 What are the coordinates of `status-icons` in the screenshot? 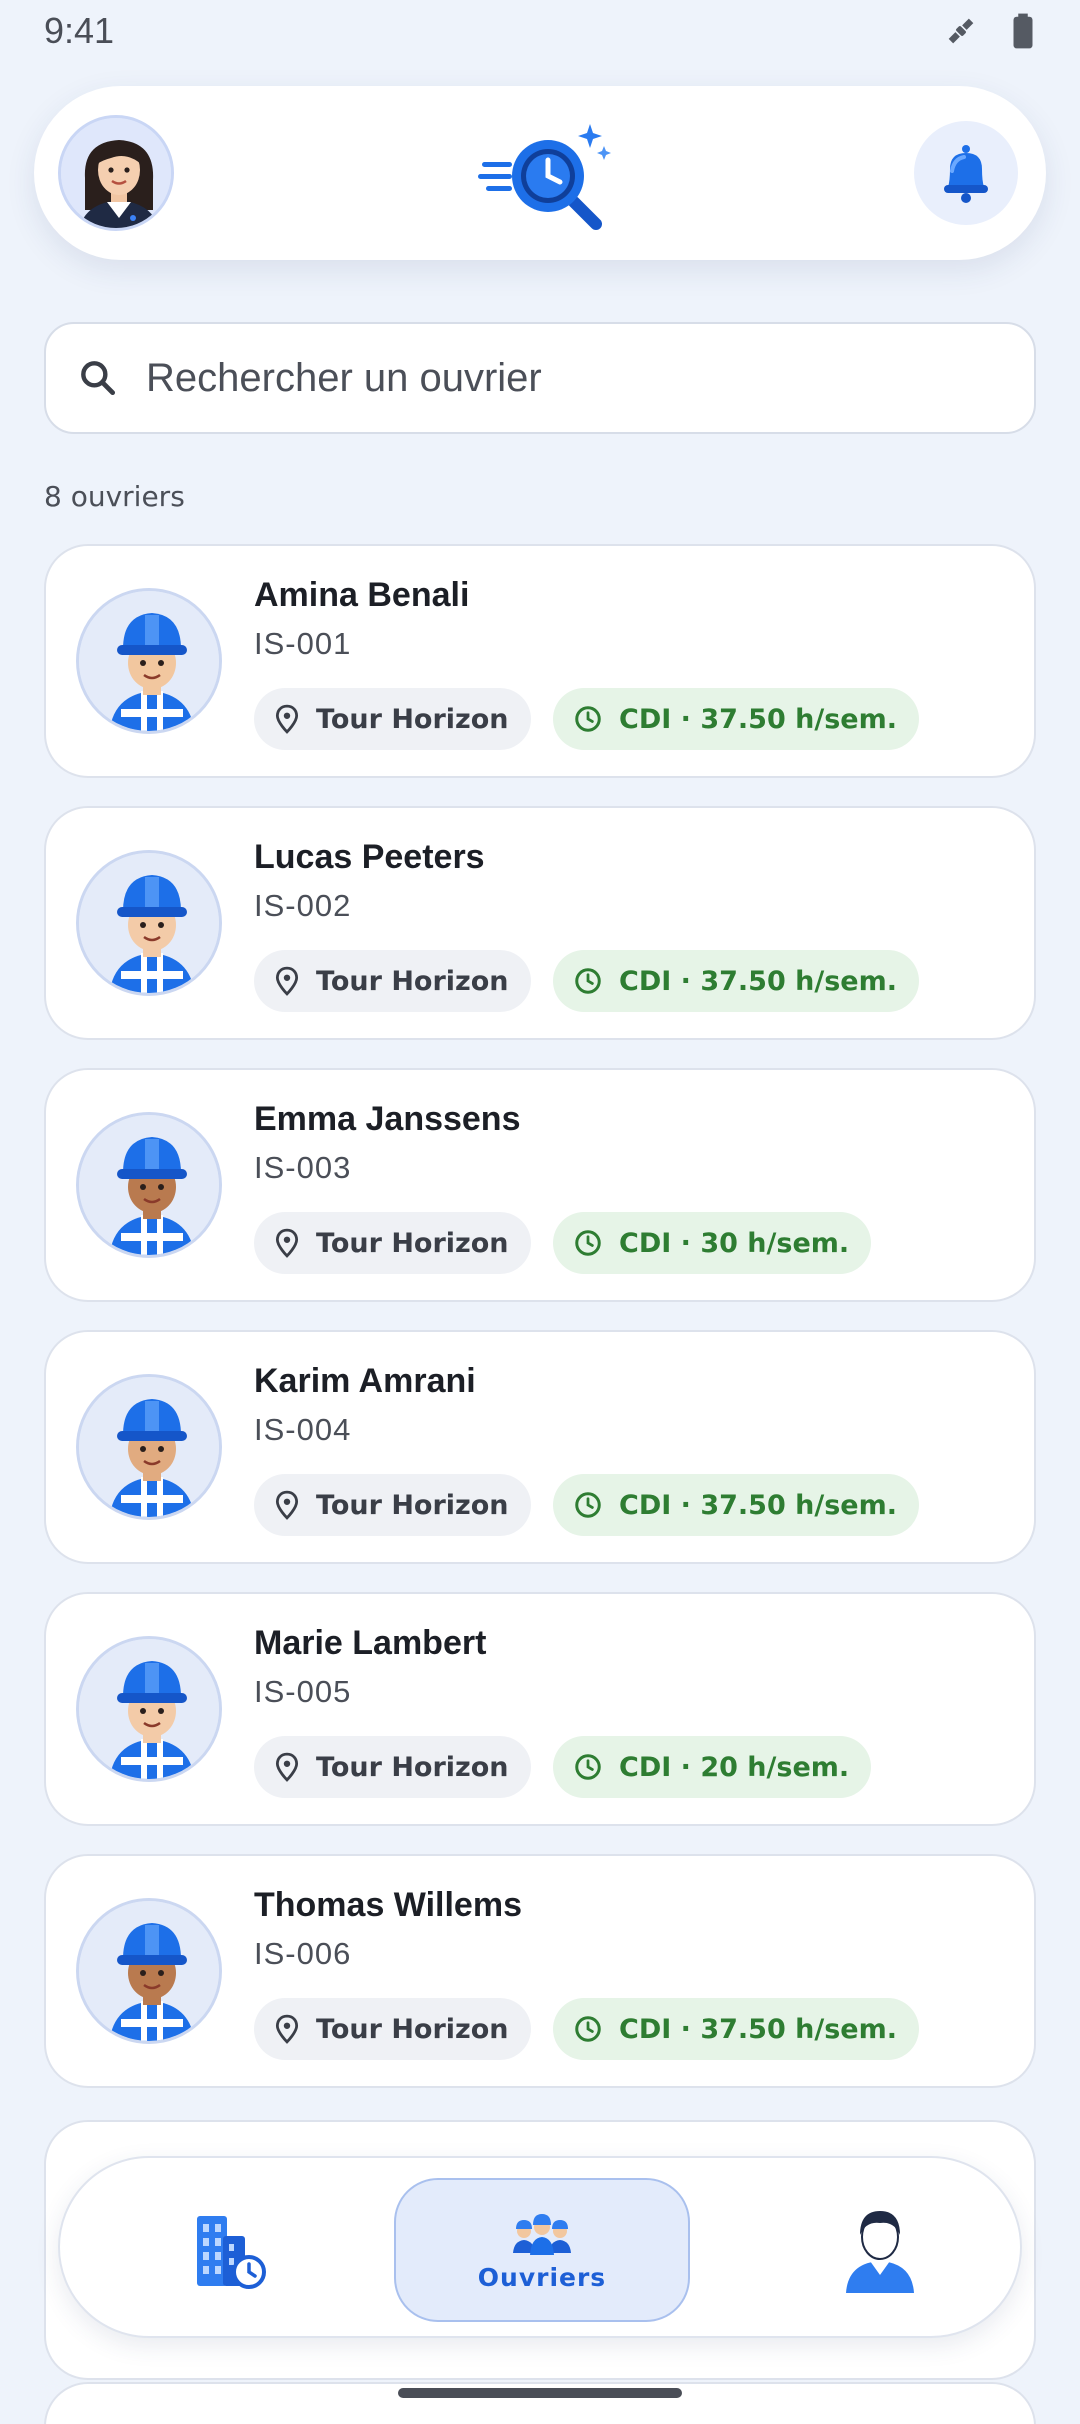 It's located at (989, 31).